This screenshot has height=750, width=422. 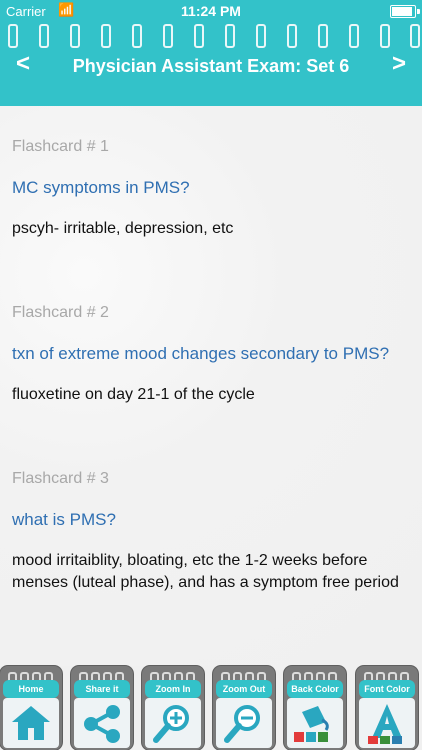 I want to click on flashcard-label: Flashcard # 1, so click(x=60, y=146).